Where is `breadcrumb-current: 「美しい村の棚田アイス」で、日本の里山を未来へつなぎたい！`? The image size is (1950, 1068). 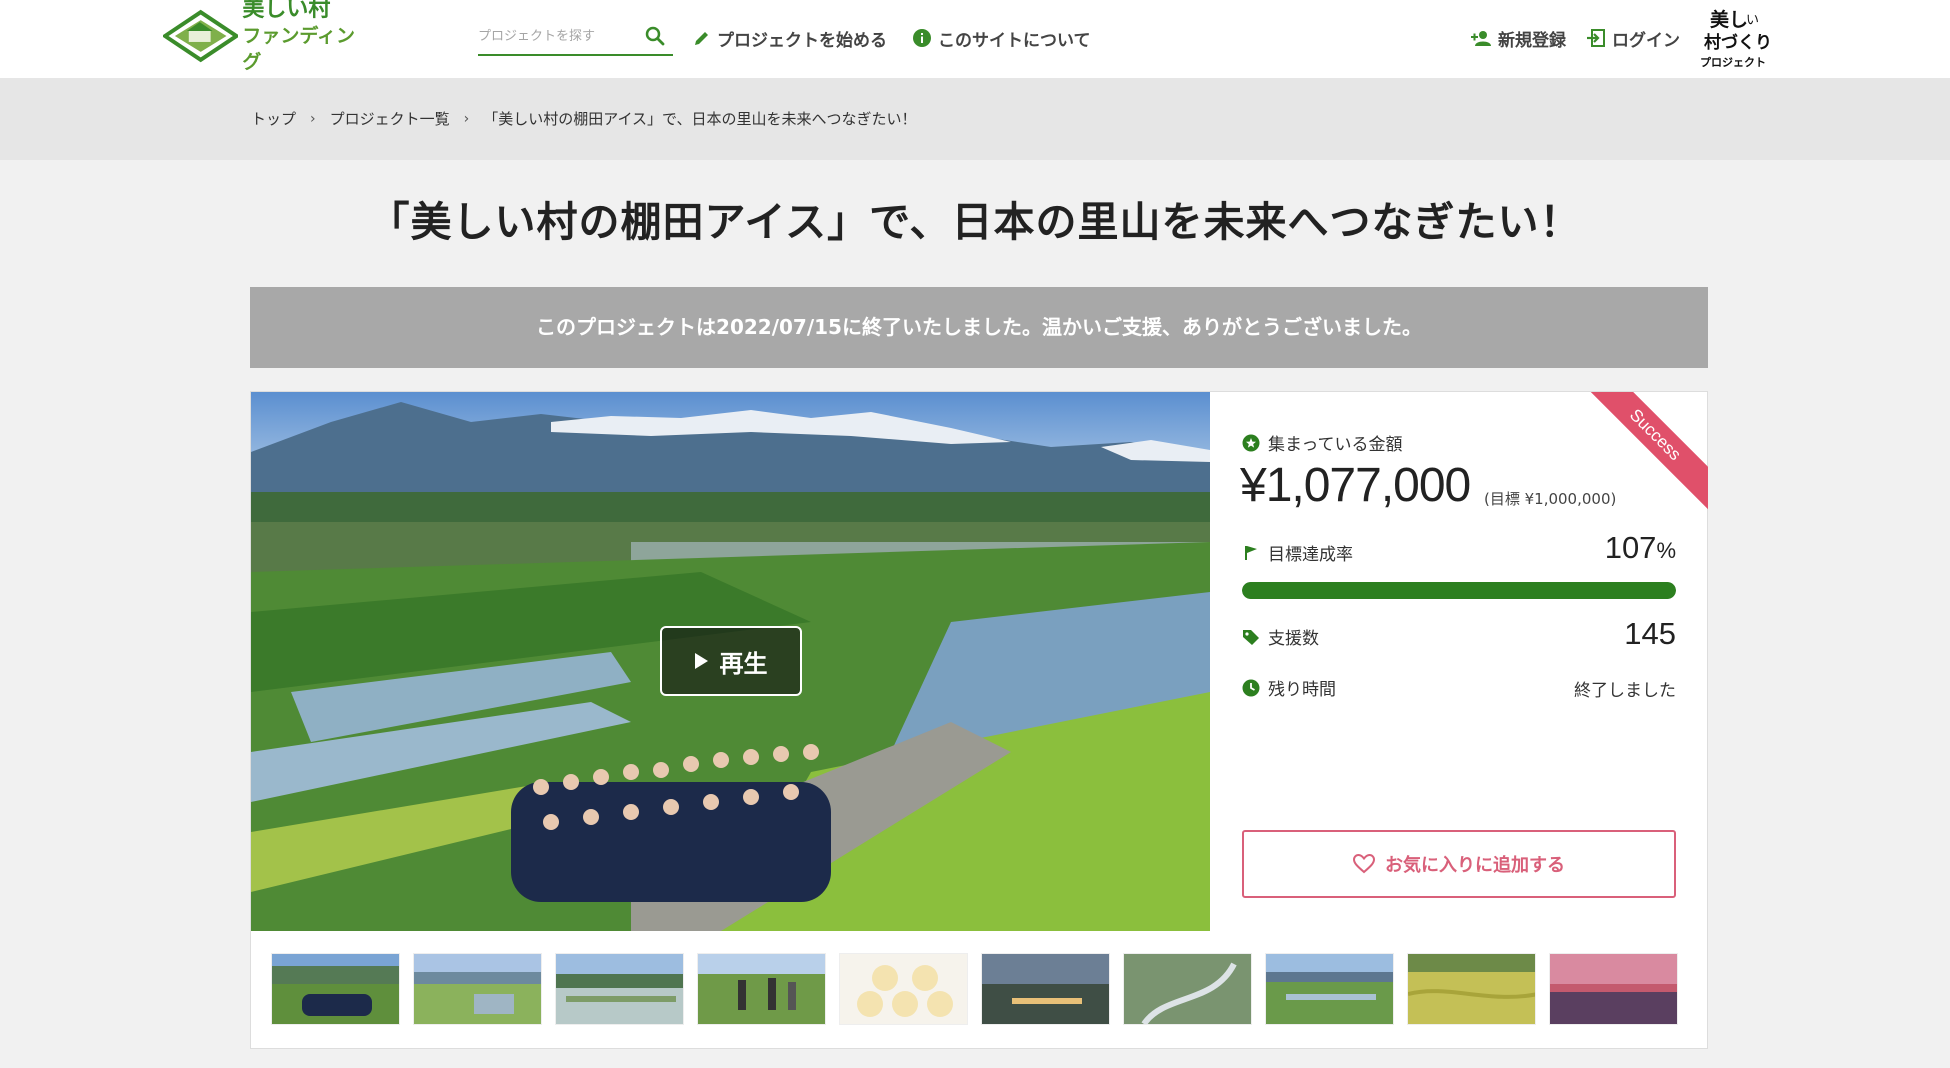 breadcrumb-current: 「美しい村の棚田アイス」で、日本の里山を未来へつなぎたい！ is located at coordinates (700, 119).